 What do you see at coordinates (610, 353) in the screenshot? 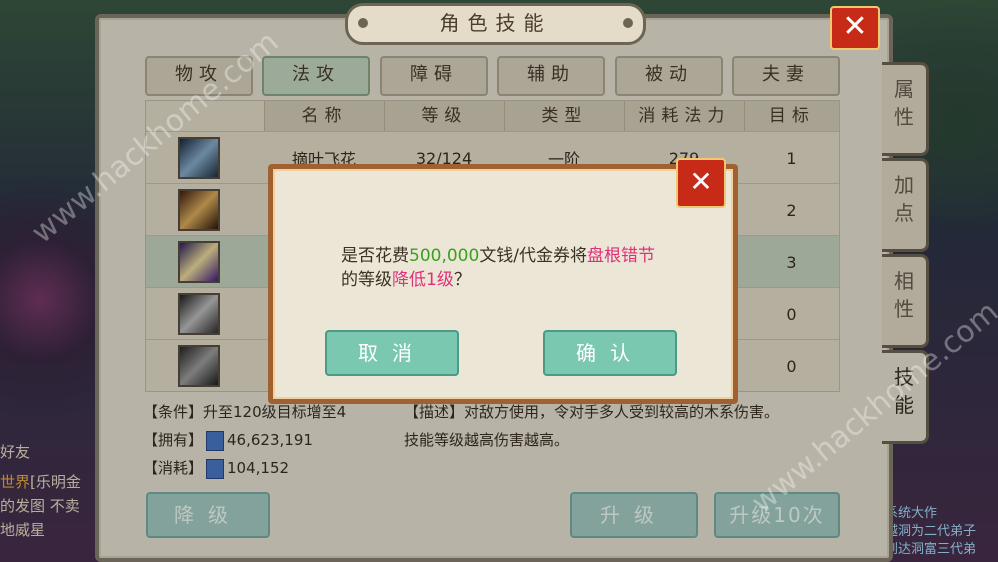
I see `confirm-button: 确认` at bounding box center [610, 353].